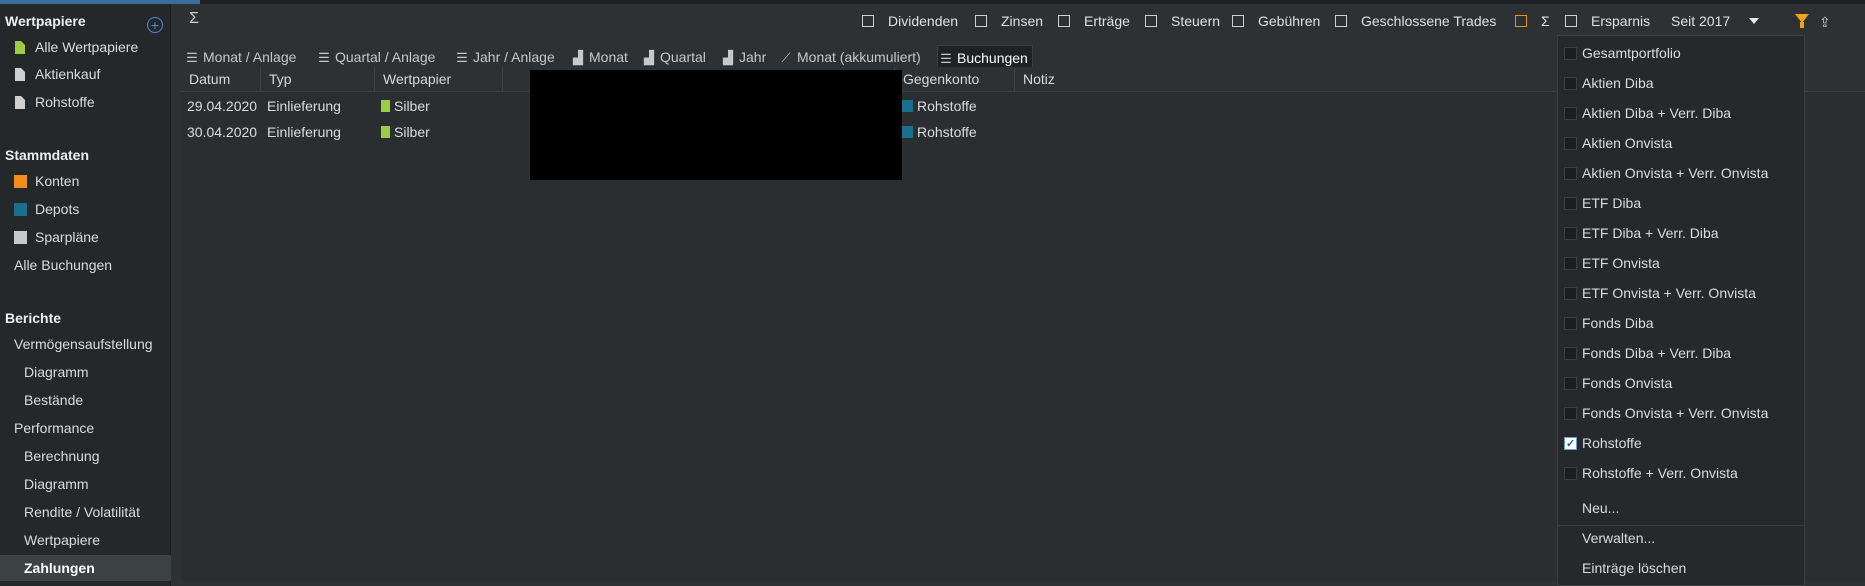 The image size is (1865, 586). I want to click on option-label: Aktien Diba, so click(1618, 83).